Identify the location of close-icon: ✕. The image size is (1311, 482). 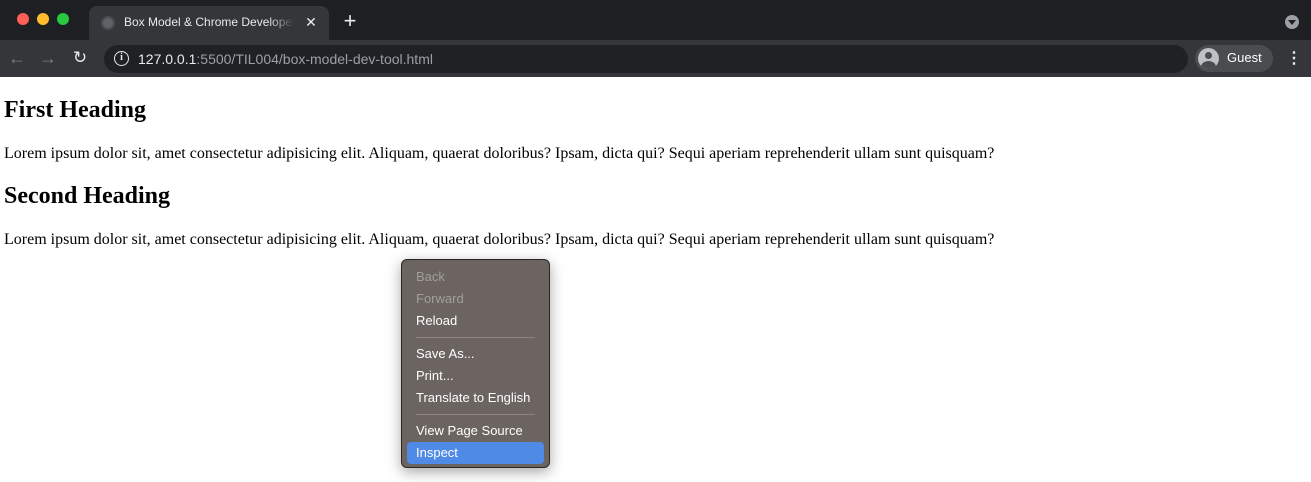
(311, 22).